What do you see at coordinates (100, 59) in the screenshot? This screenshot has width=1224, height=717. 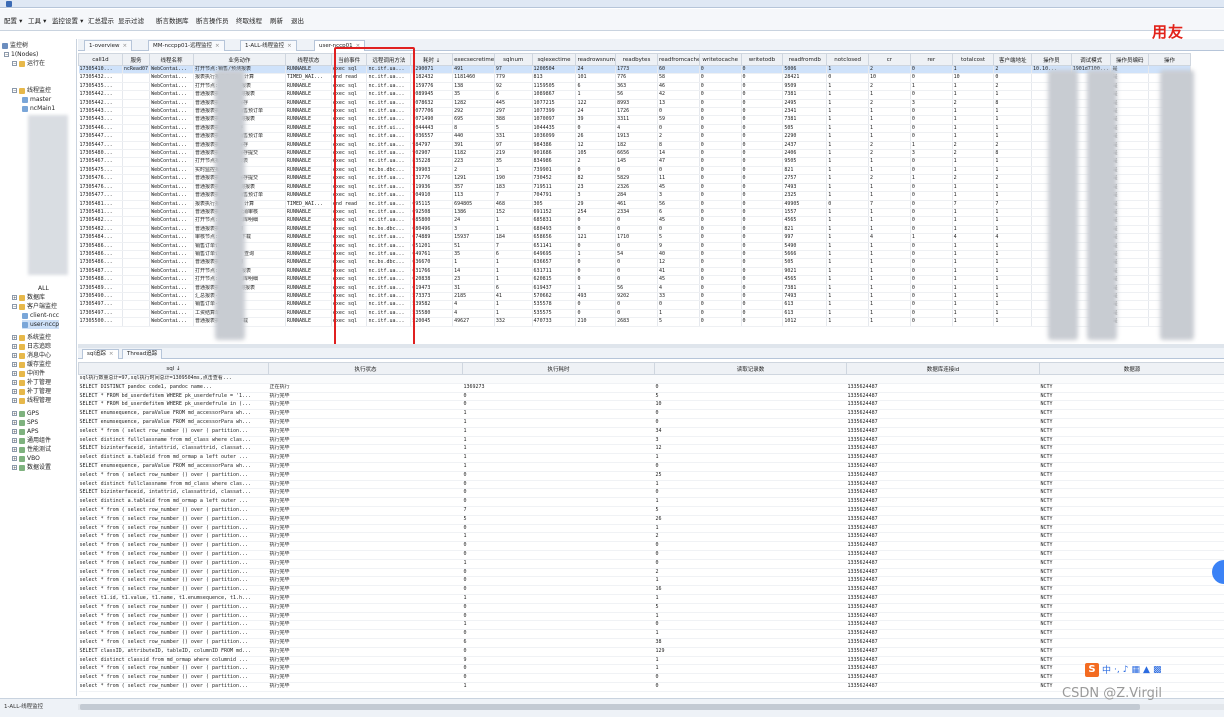 I see `thread-column-header: call1d` at bounding box center [100, 59].